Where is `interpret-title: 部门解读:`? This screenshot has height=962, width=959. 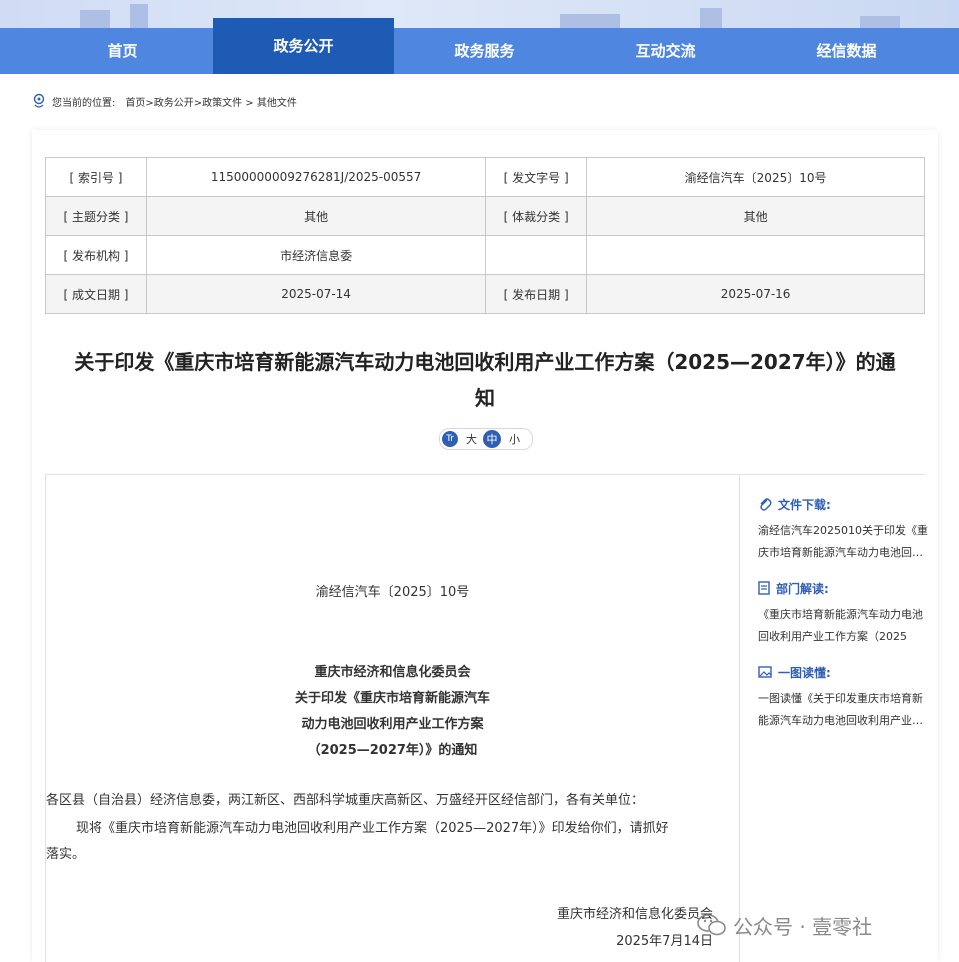 interpret-title: 部门解读: is located at coordinates (802, 588).